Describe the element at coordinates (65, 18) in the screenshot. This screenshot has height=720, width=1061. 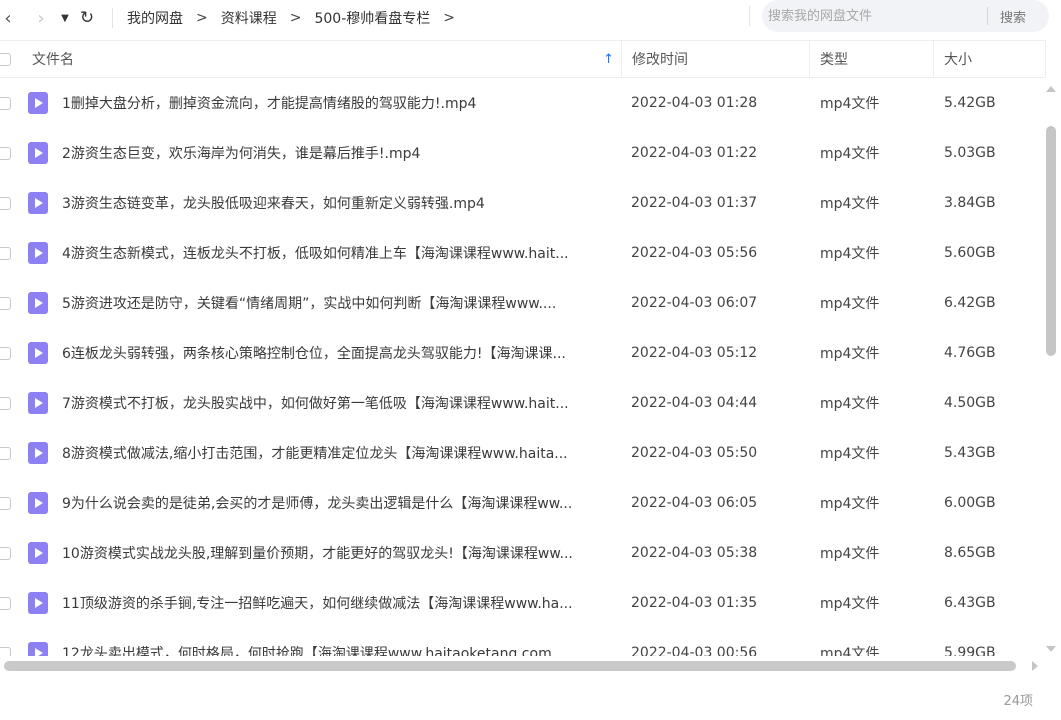
I see `history-dropdown-icon: ▼` at that location.